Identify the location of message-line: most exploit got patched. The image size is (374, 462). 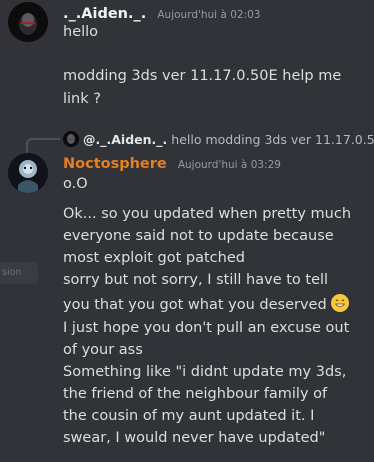
(154, 258).